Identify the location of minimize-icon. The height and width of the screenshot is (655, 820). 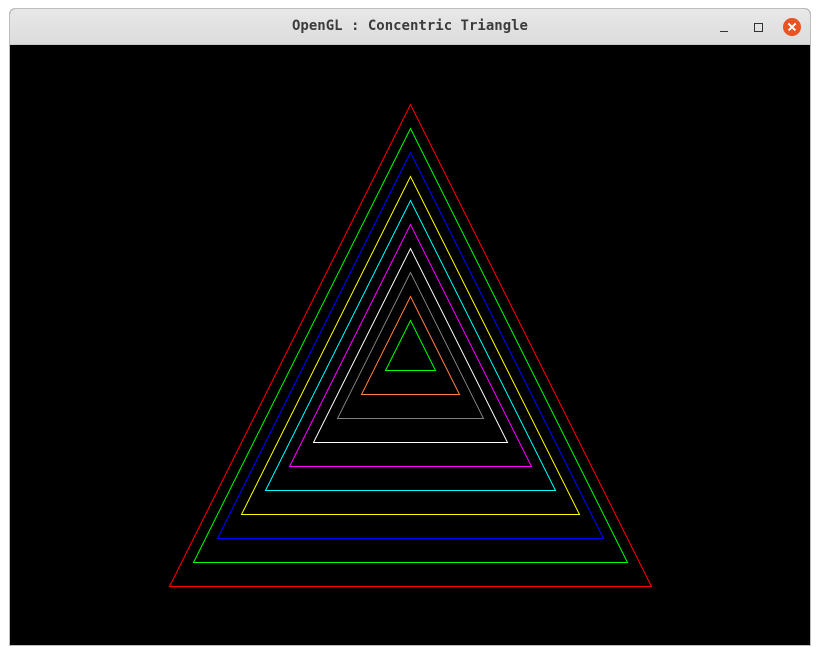
(724, 31).